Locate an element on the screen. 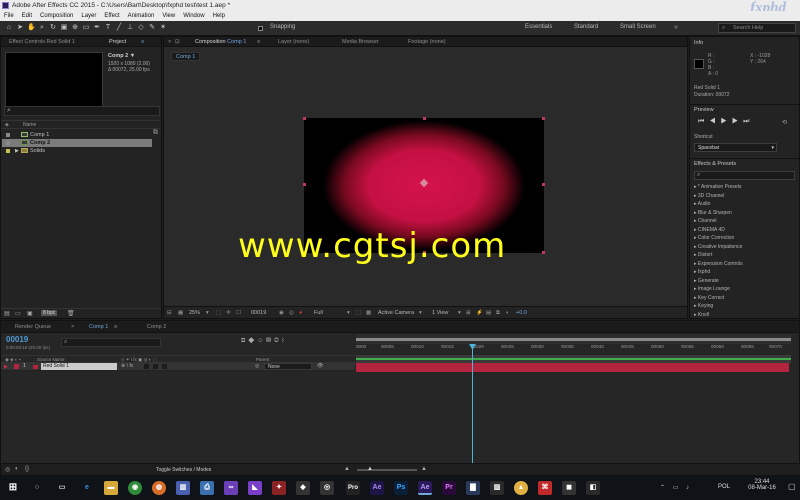  camera-tool-icon: ▣ is located at coordinates (64, 28).